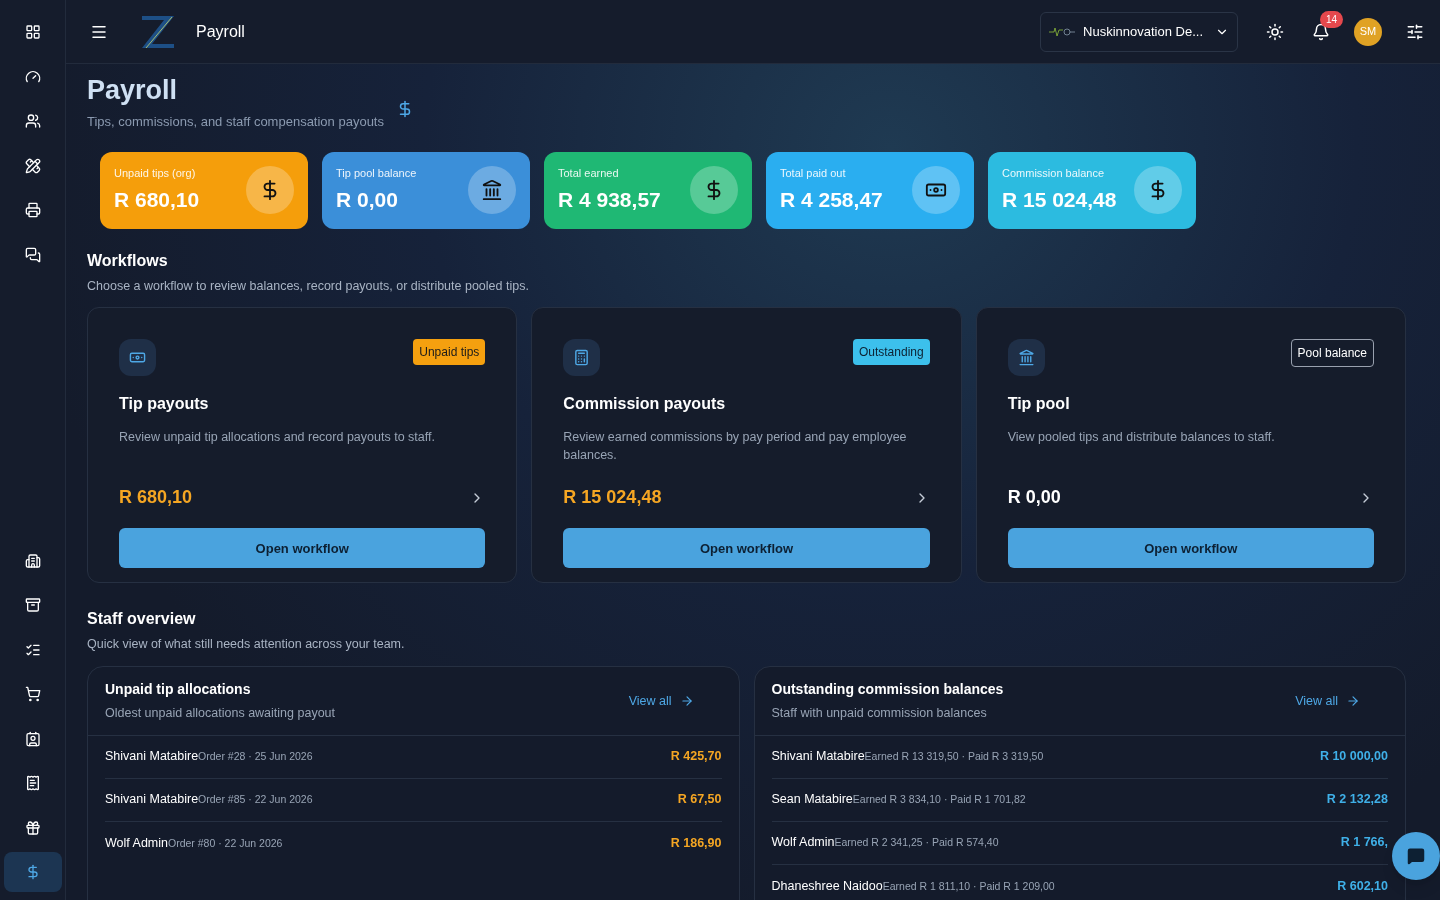 The height and width of the screenshot is (900, 1440). What do you see at coordinates (32, 738) in the screenshot?
I see `id-card-icon` at bounding box center [32, 738].